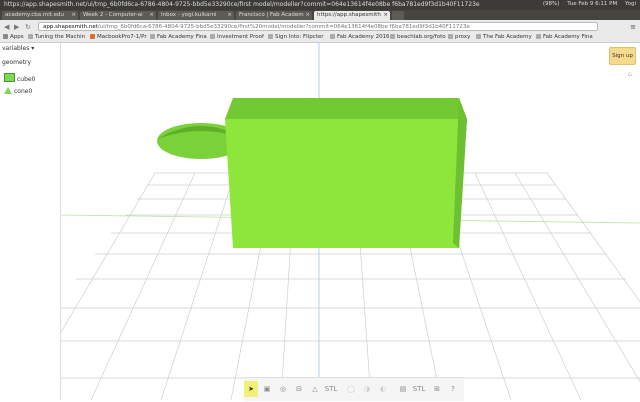 This screenshot has height=402, width=640. I want to click on bookmark-item: Fab Academy 2016, so click(360, 37).